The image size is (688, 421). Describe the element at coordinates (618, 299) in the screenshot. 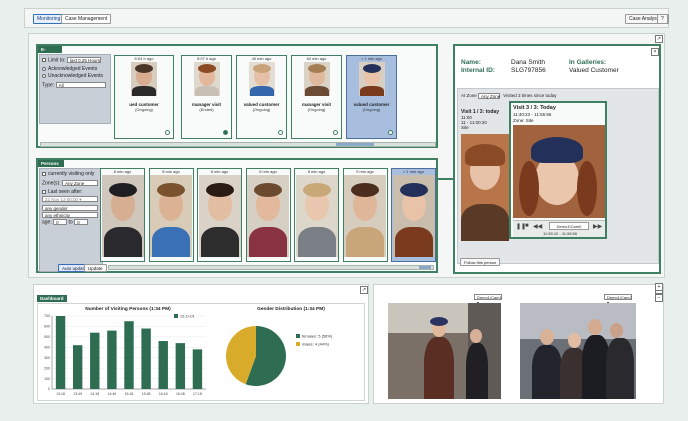

I see `cam2-select: Demo1\Cam2 ▾` at that location.